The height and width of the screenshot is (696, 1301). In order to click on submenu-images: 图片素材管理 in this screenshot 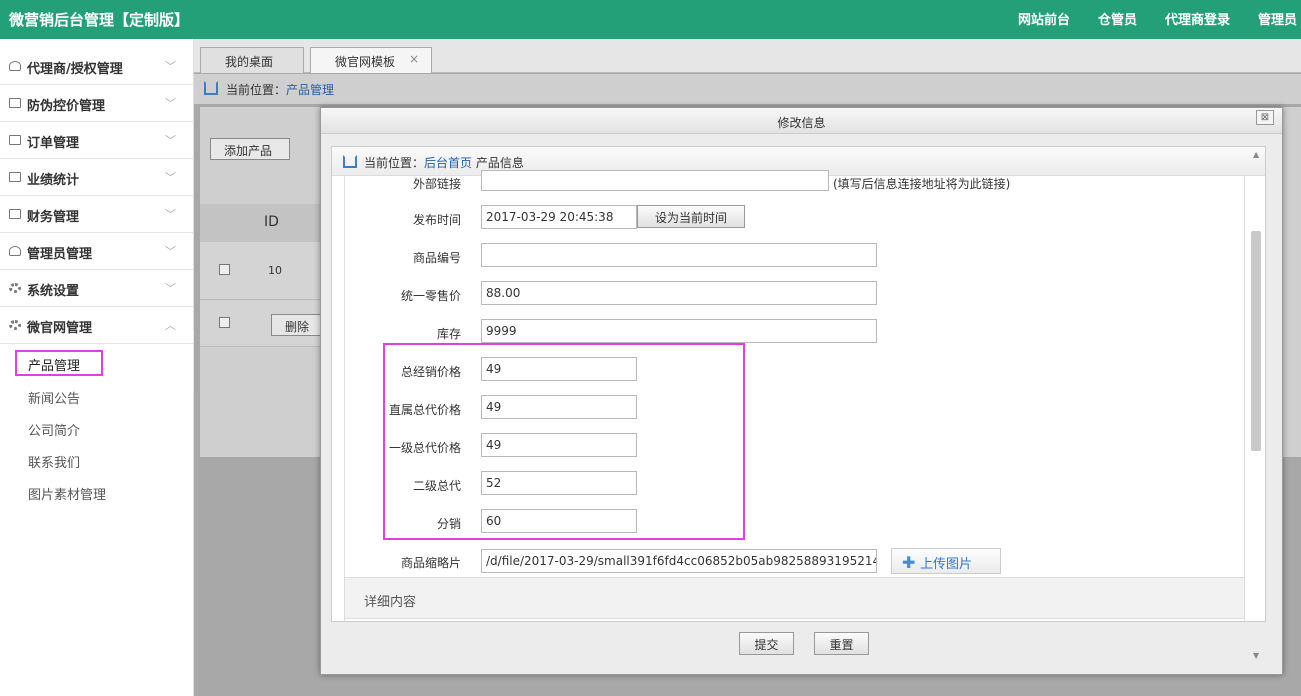, I will do `click(67, 493)`.